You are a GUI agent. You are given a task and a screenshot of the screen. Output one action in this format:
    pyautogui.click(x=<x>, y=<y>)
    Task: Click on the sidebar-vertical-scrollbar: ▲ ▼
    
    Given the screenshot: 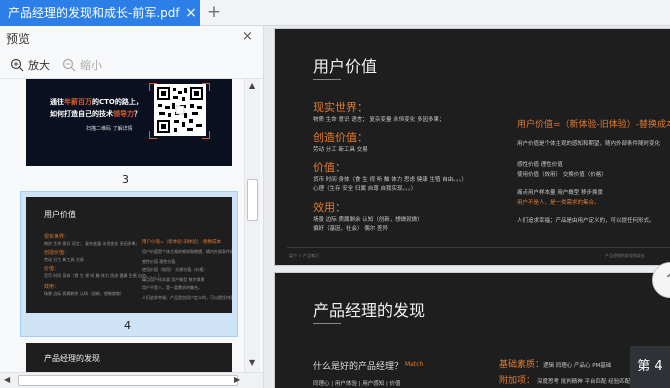 What is the action you would take?
    pyautogui.click(x=252, y=225)
    